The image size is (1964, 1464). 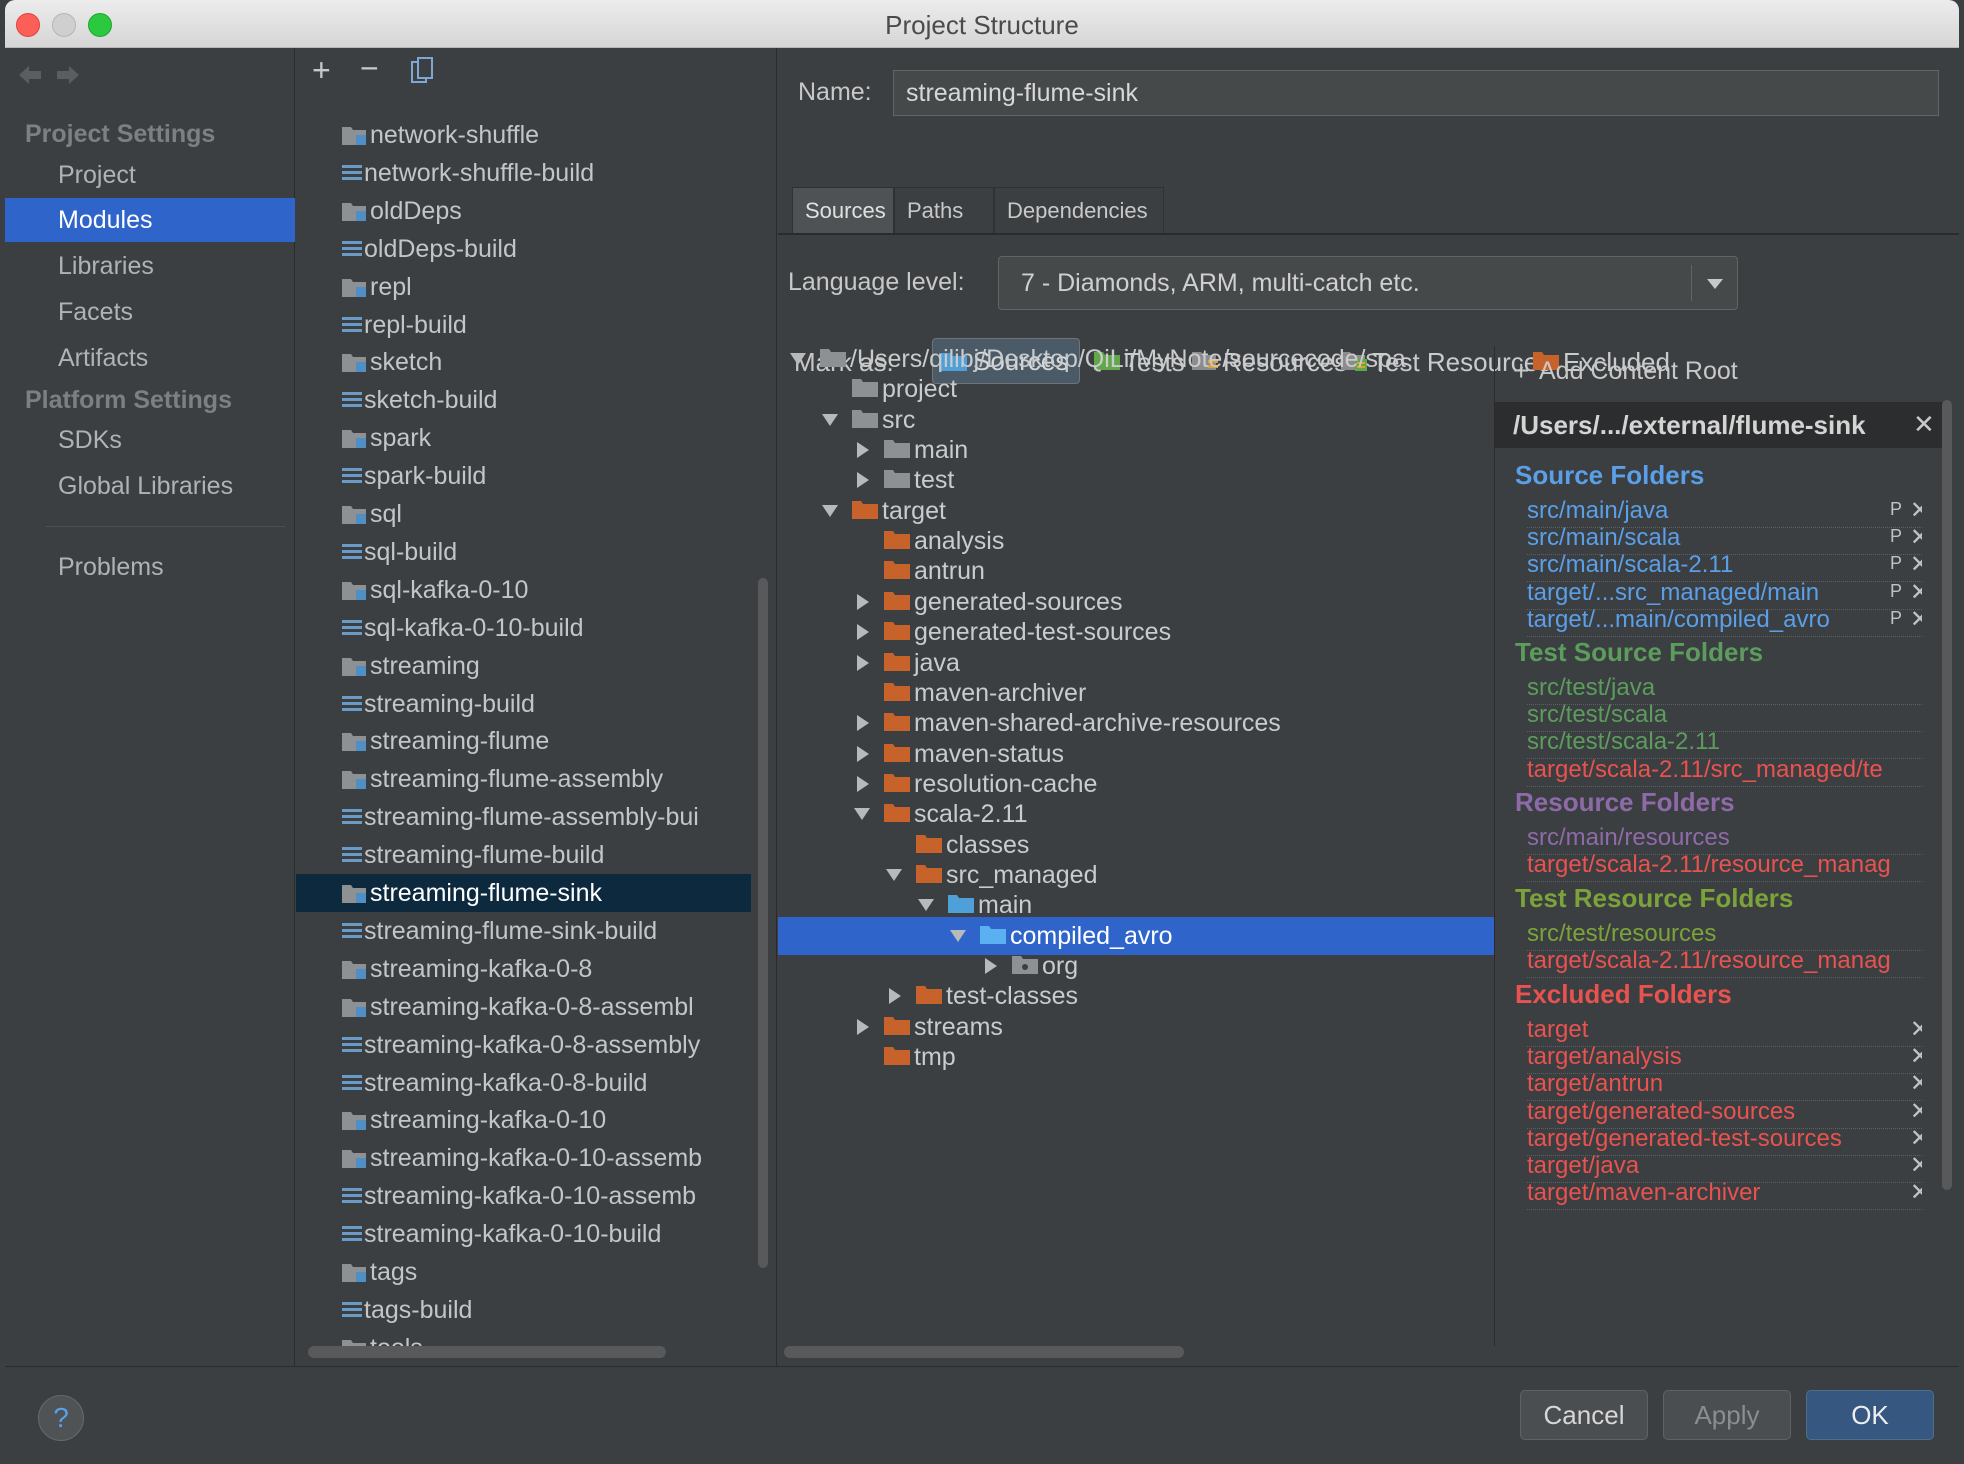 What do you see at coordinates (1924, 424) in the screenshot?
I see `remove-content-root-icon: ✕` at bounding box center [1924, 424].